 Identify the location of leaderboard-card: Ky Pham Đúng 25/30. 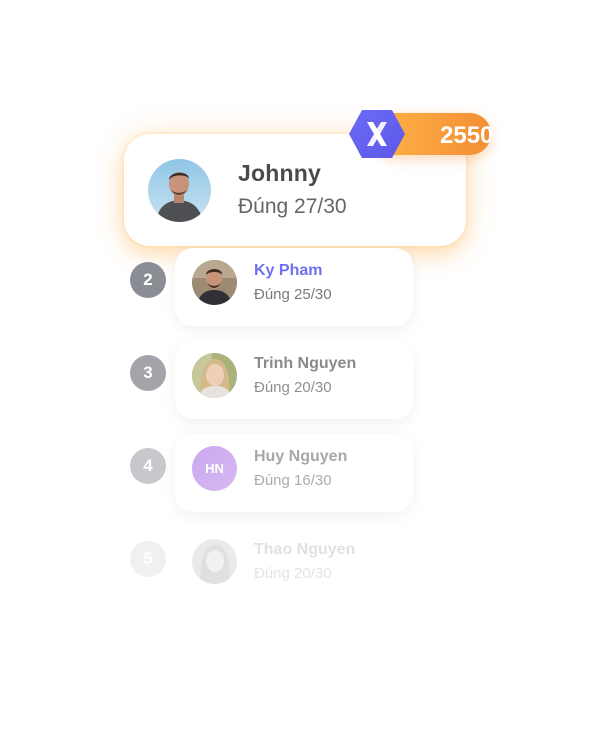
(294, 287).